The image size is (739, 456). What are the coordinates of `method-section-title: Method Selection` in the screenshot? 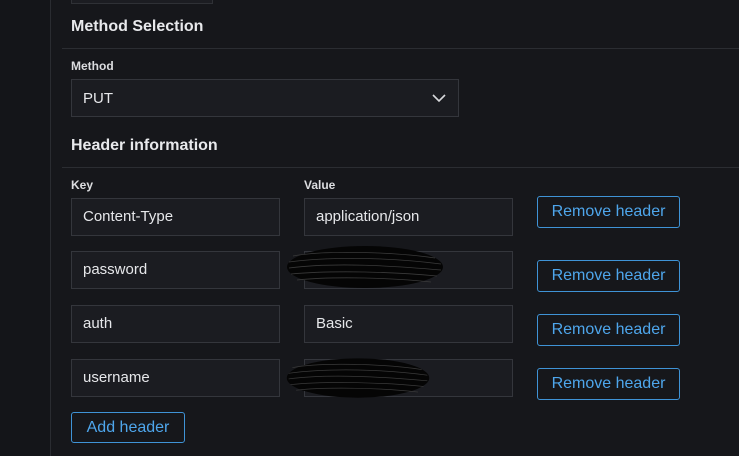 It's located at (137, 26).